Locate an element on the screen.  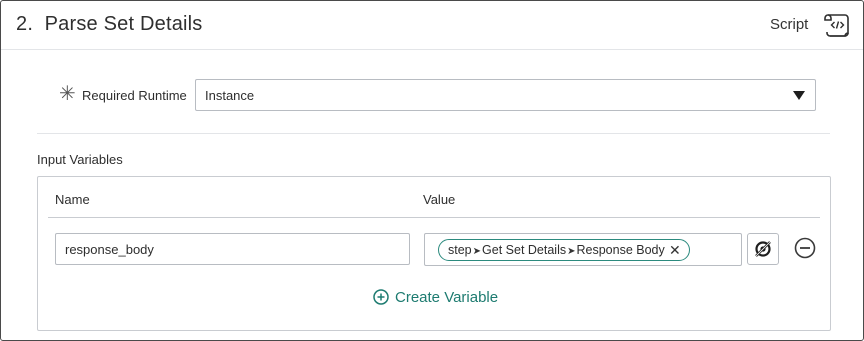
column-header-name: Name is located at coordinates (72, 199).